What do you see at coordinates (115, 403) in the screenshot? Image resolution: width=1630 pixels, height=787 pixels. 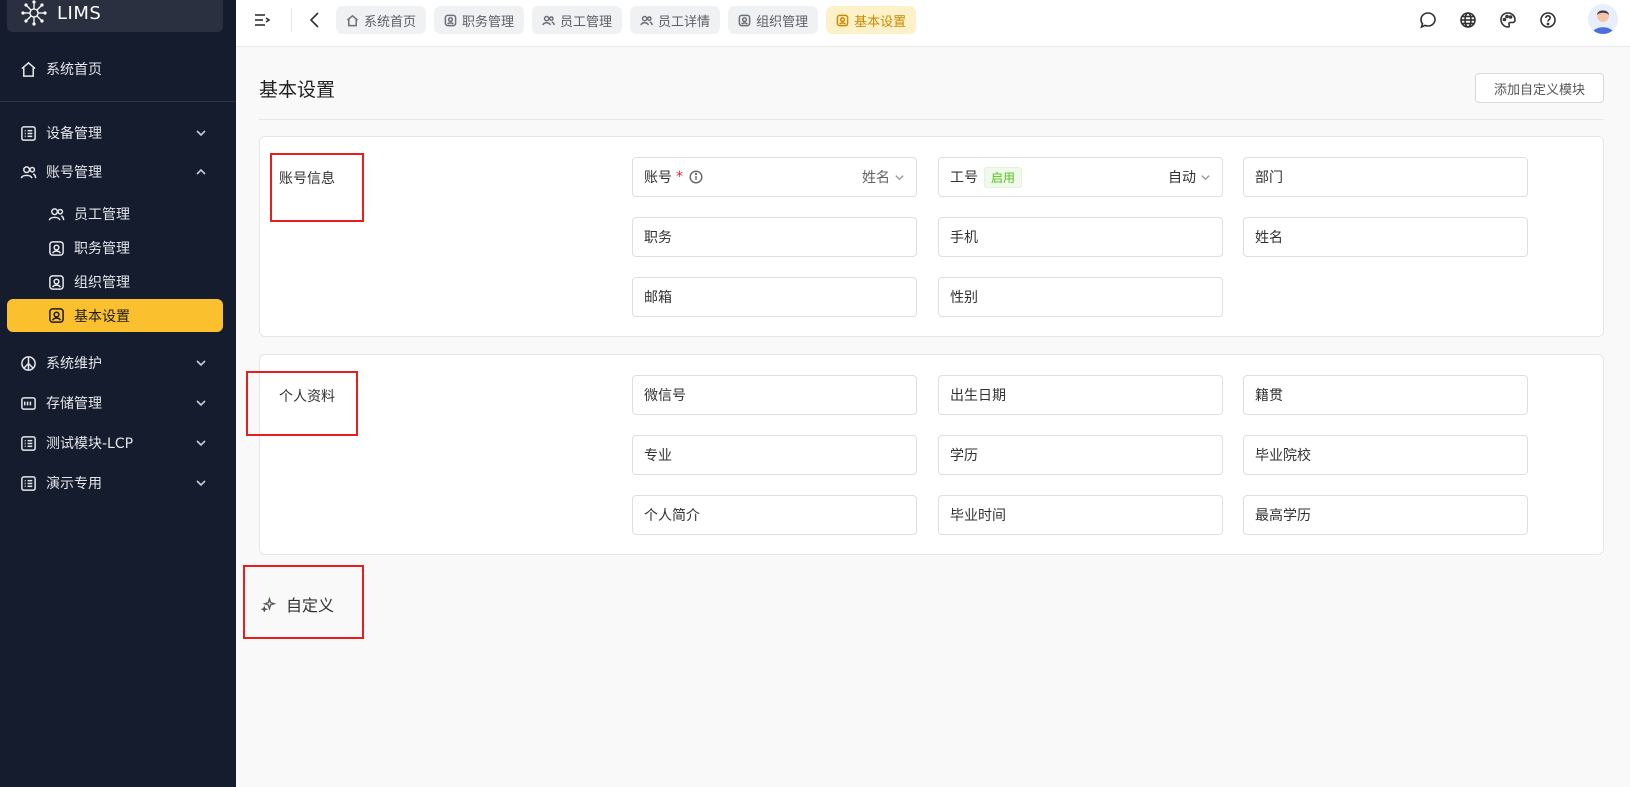 I see `sidebar-item-storage: 存储管理` at bounding box center [115, 403].